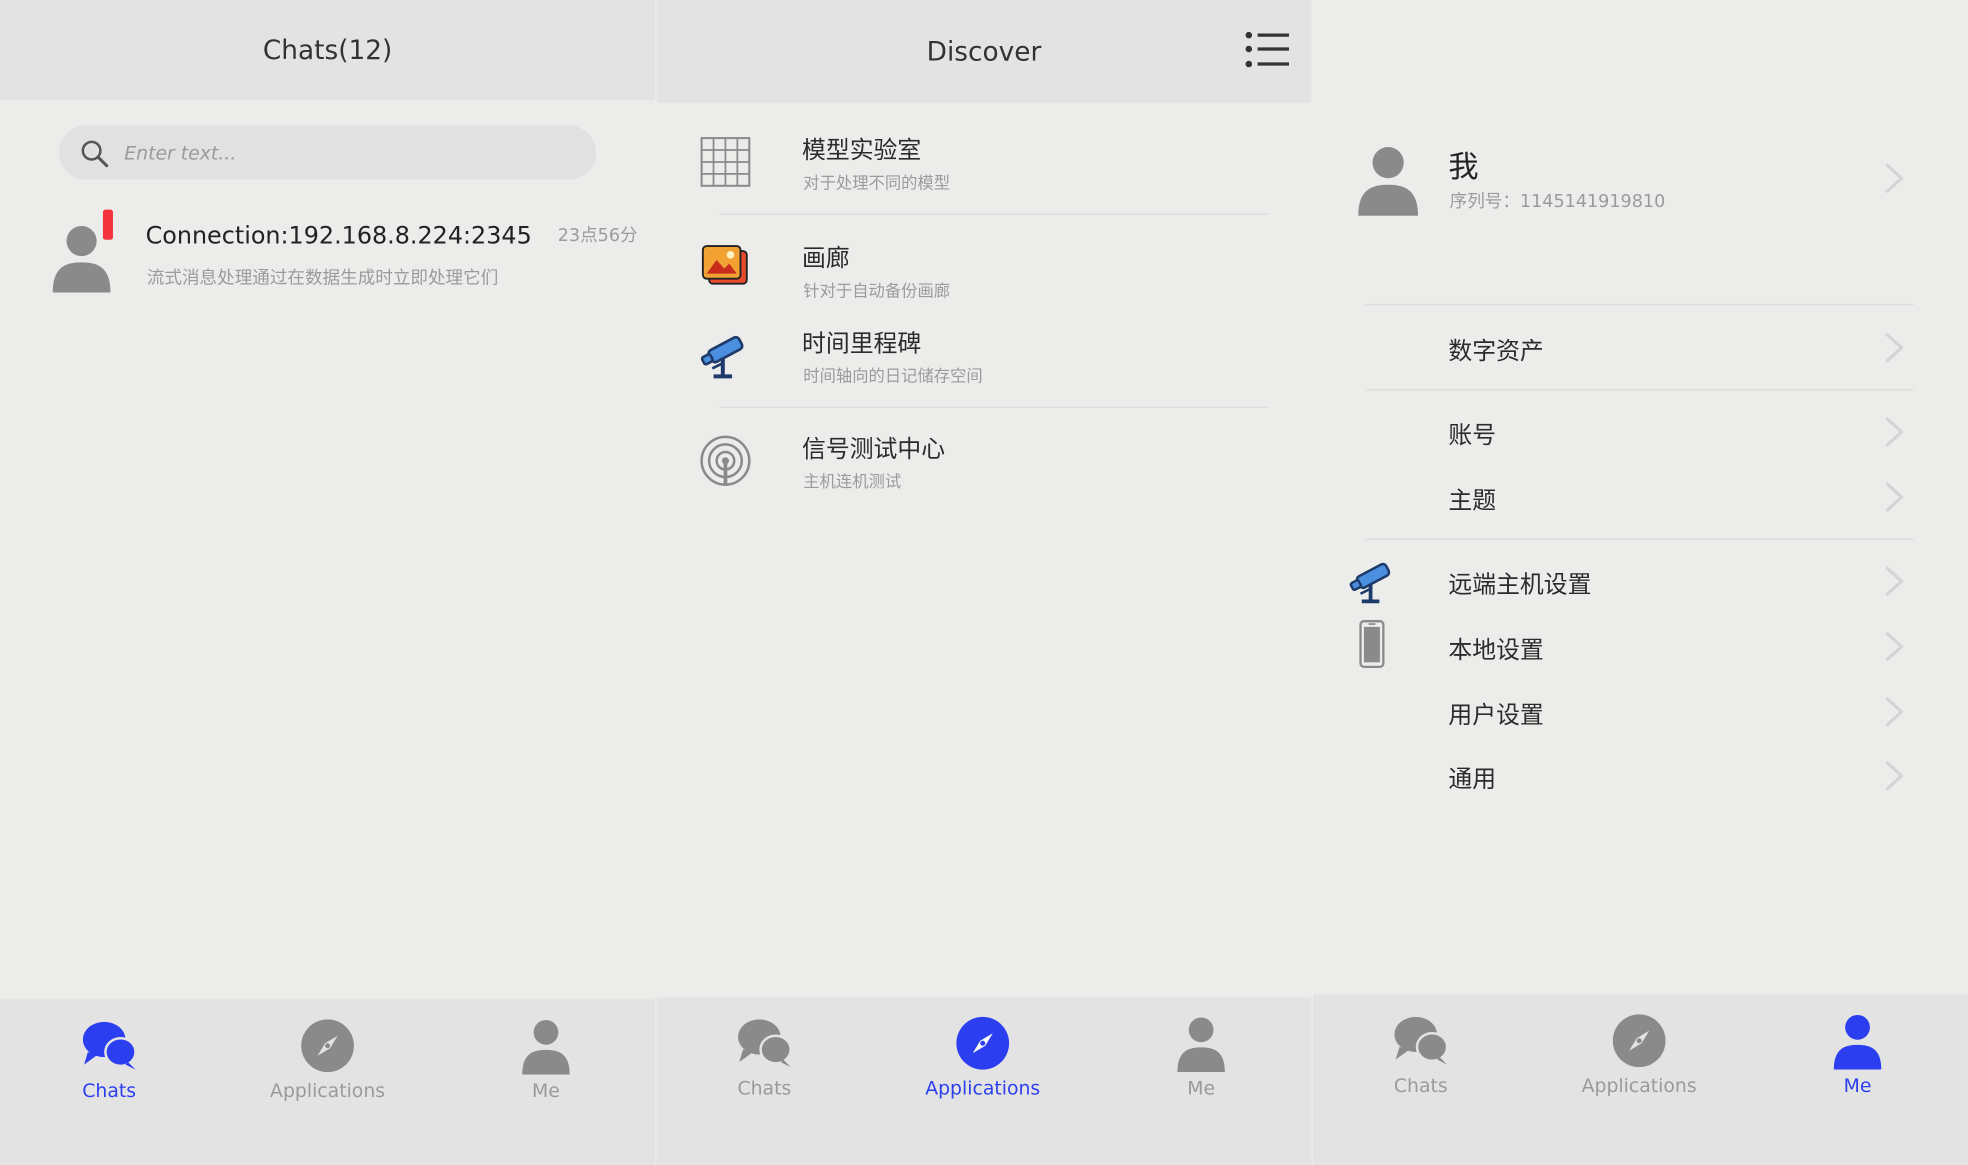 This screenshot has width=1968, height=1165. I want to click on page-title: Discover, so click(984, 51).